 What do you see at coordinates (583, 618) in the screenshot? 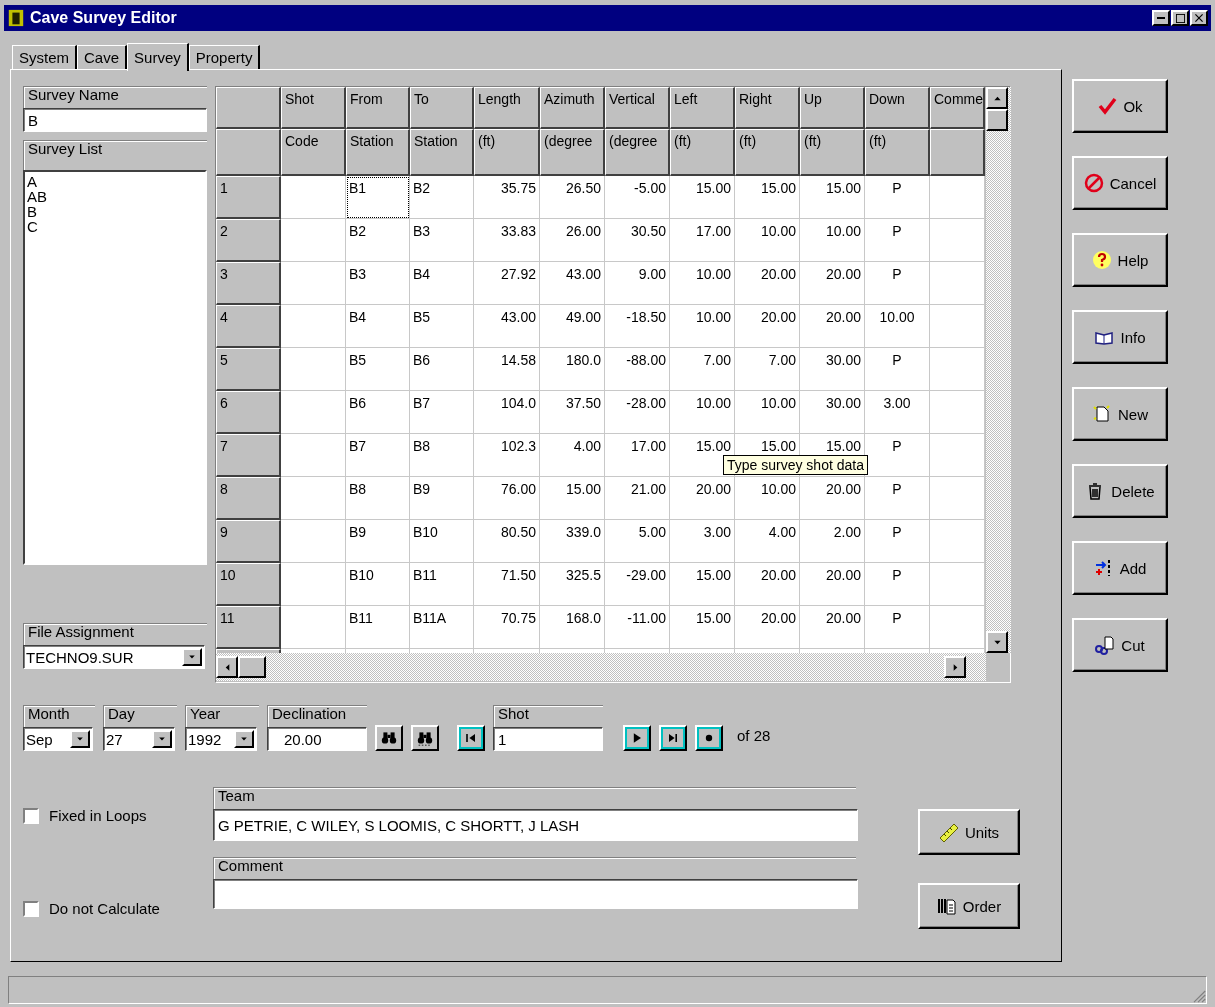
I see `table-cell: 168.0` at bounding box center [583, 618].